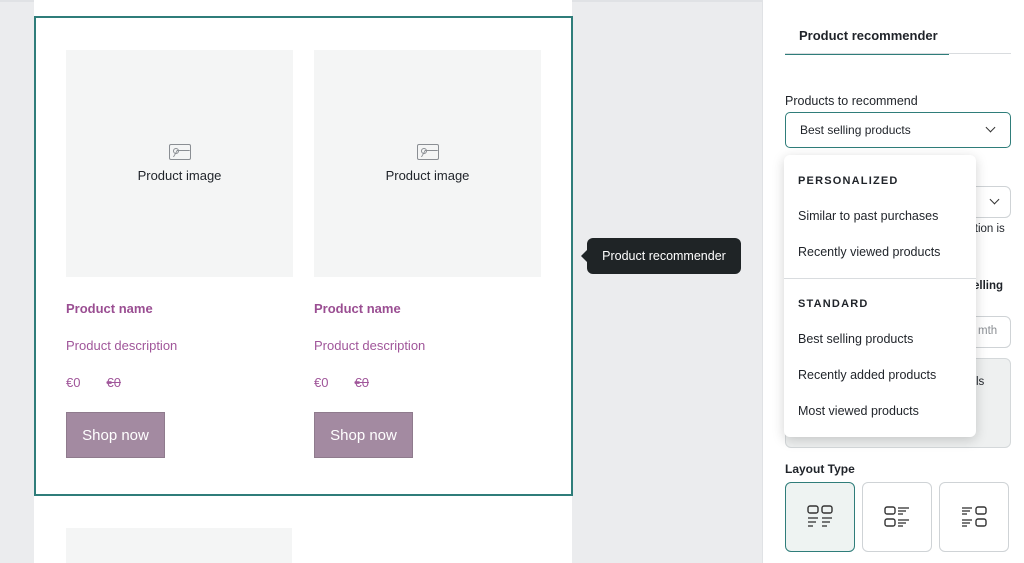  I want to click on dropdown-option: Recently added products, so click(867, 375).